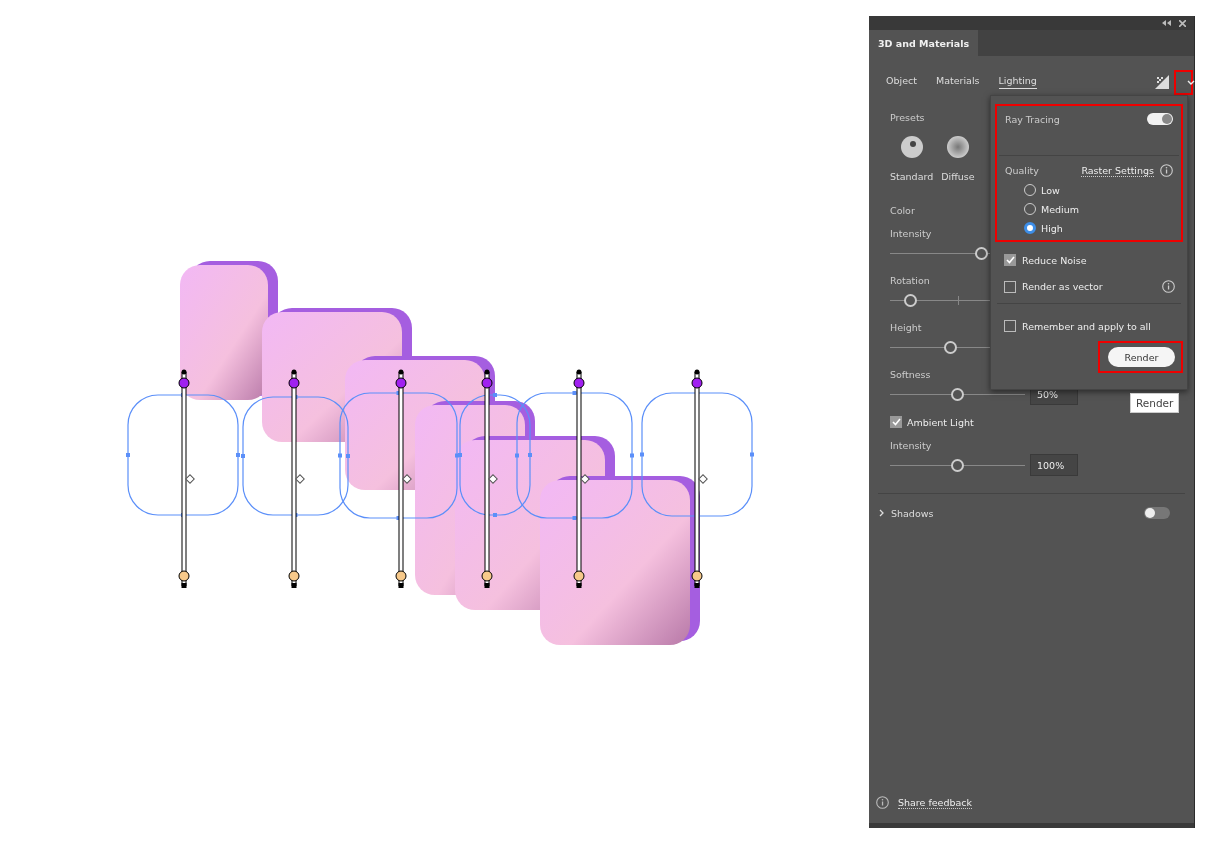 The image size is (1229, 859). Describe the element at coordinates (902, 210) in the screenshot. I see `color-label: Color` at that location.